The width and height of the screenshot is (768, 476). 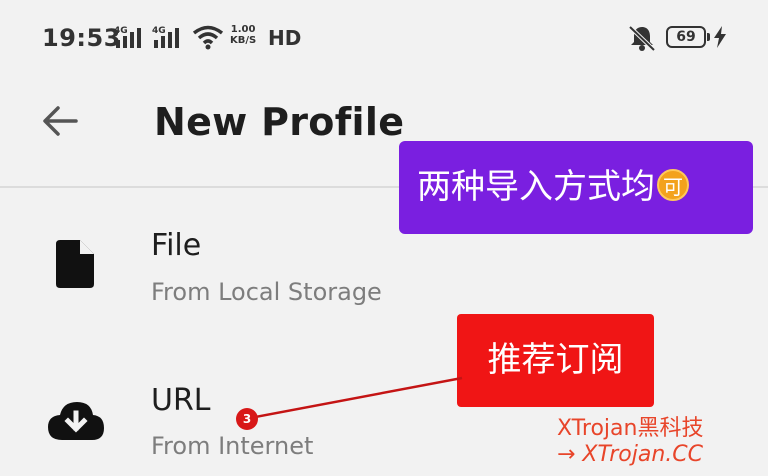 I want to click on battery-indicator: 69, so click(x=688, y=37).